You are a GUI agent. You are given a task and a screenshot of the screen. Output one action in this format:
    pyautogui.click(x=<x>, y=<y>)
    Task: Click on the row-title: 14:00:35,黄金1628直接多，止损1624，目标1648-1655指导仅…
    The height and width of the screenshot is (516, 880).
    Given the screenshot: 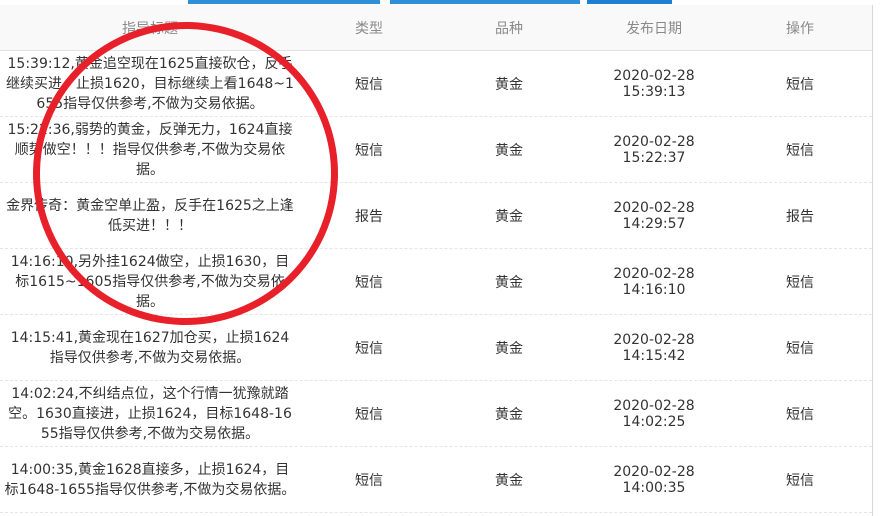 What is the action you would take?
    pyautogui.click(x=150, y=480)
    